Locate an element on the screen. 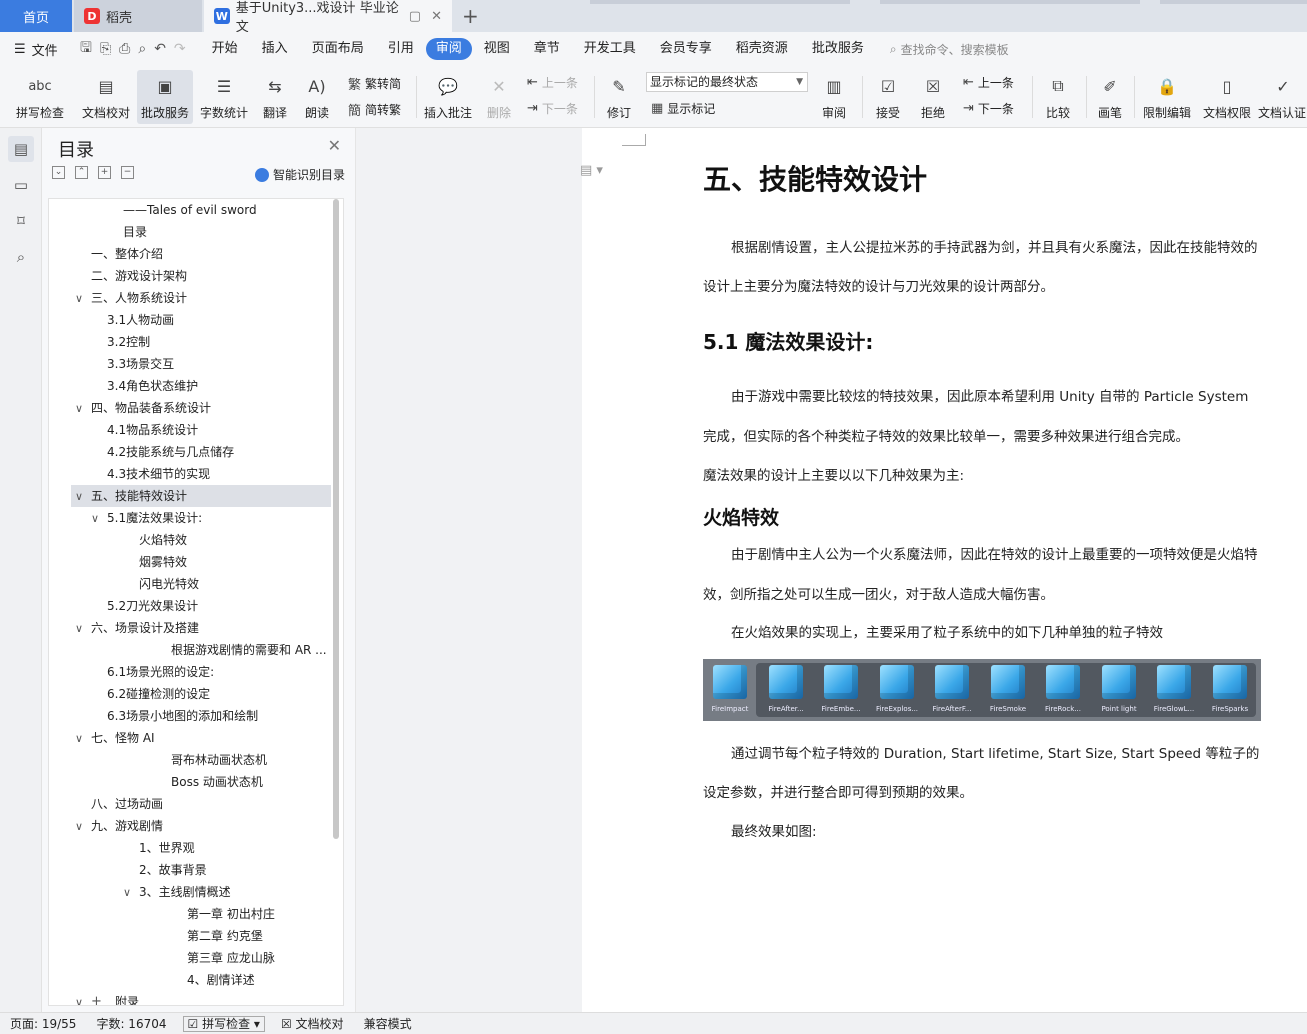 The image size is (1307, 1034). outline-icon: ▤ ▾ is located at coordinates (591, 170).